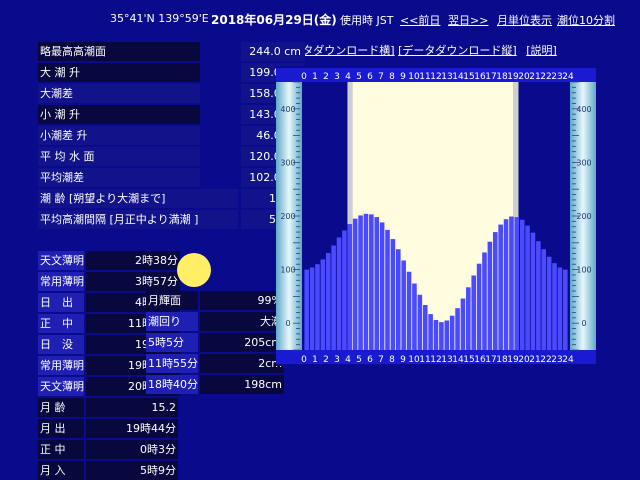  I want to click on moon-info-label: 5時5分, so click(172, 342).